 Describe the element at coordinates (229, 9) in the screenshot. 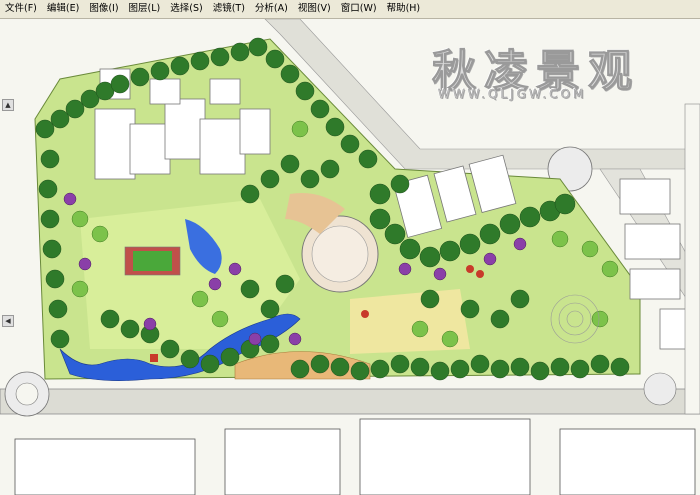

I see `menu-filter: 滤镜(T)` at that location.